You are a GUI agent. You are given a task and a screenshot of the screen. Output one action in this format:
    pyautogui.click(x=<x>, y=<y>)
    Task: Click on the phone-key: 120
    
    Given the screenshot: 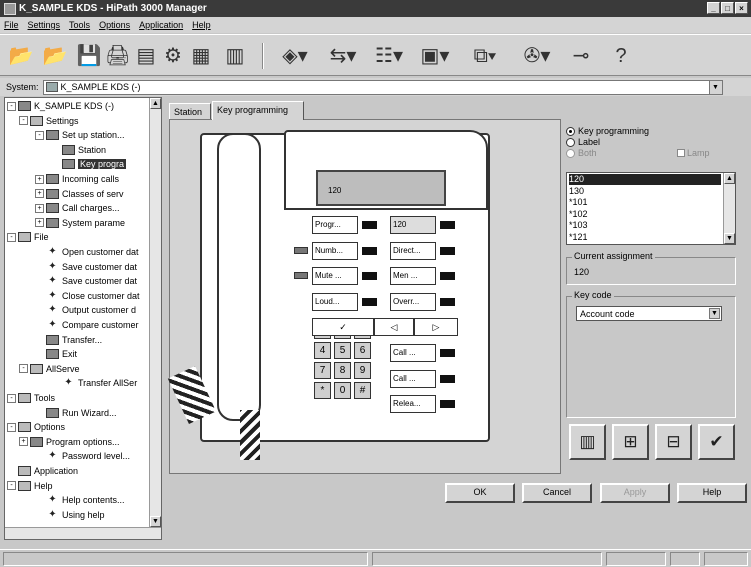 What is the action you would take?
    pyautogui.click(x=413, y=225)
    